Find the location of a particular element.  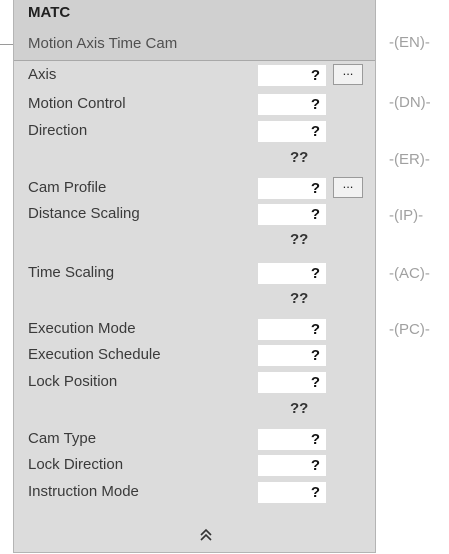

header-divider is located at coordinates (194, 60).